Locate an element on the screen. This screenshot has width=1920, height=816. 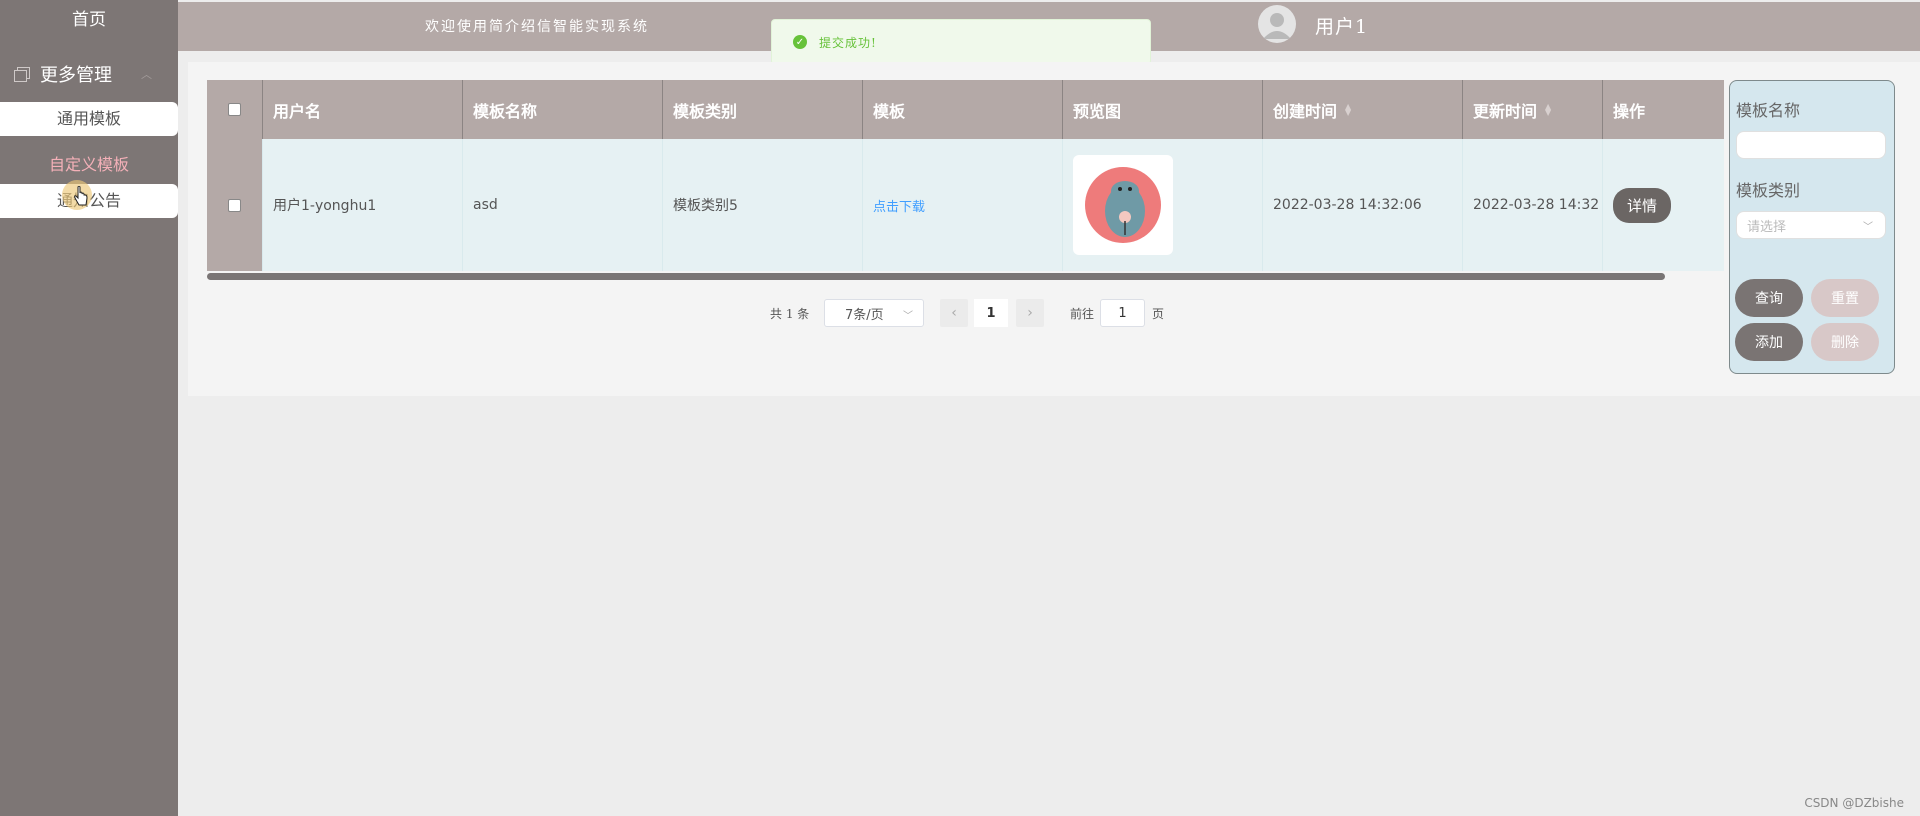
avatar is located at coordinates (1277, 24).